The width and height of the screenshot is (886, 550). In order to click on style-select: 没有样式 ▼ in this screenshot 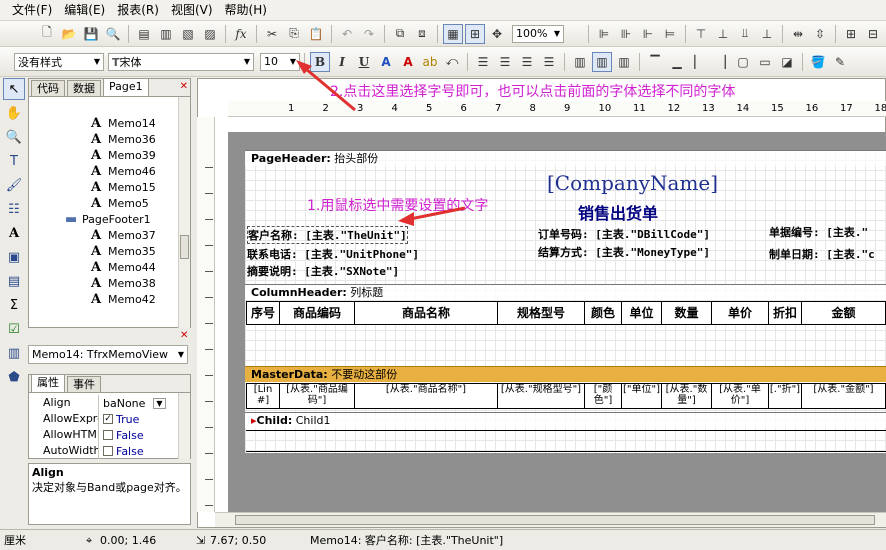, I will do `click(59, 61)`.